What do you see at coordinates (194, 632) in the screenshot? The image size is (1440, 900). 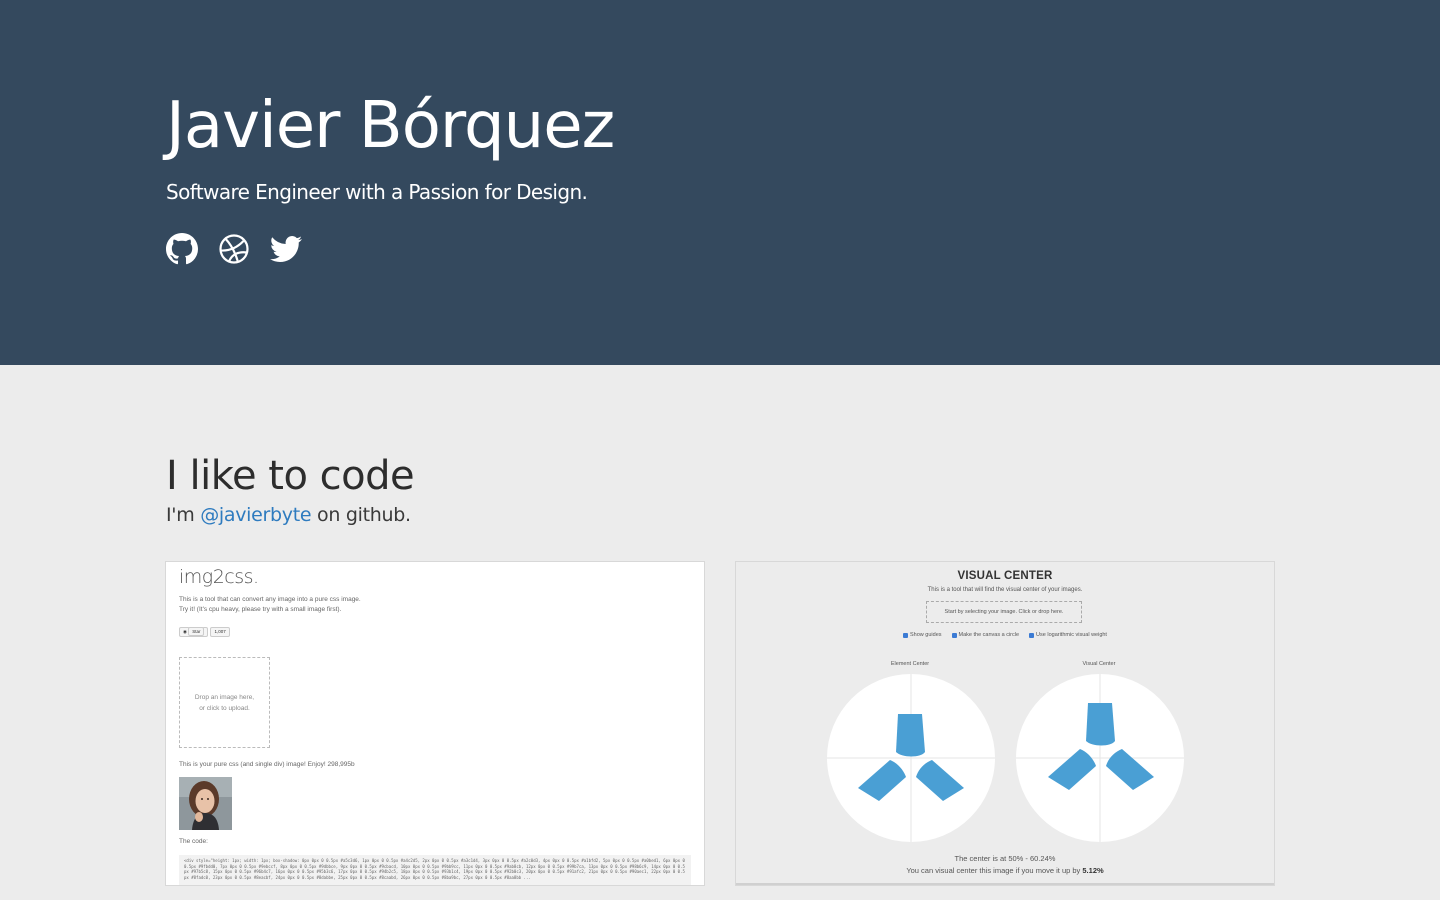 I see `star-label: ◉ Star` at bounding box center [194, 632].